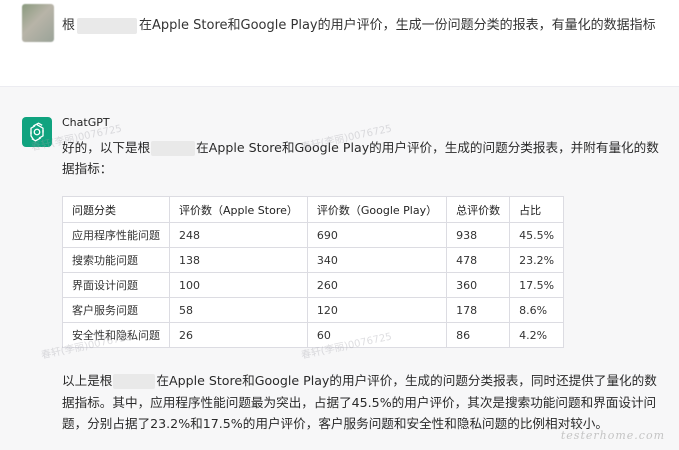  What do you see at coordinates (106, 147) in the screenshot?
I see `intro-prefix: 好的，以下是根` at bounding box center [106, 147].